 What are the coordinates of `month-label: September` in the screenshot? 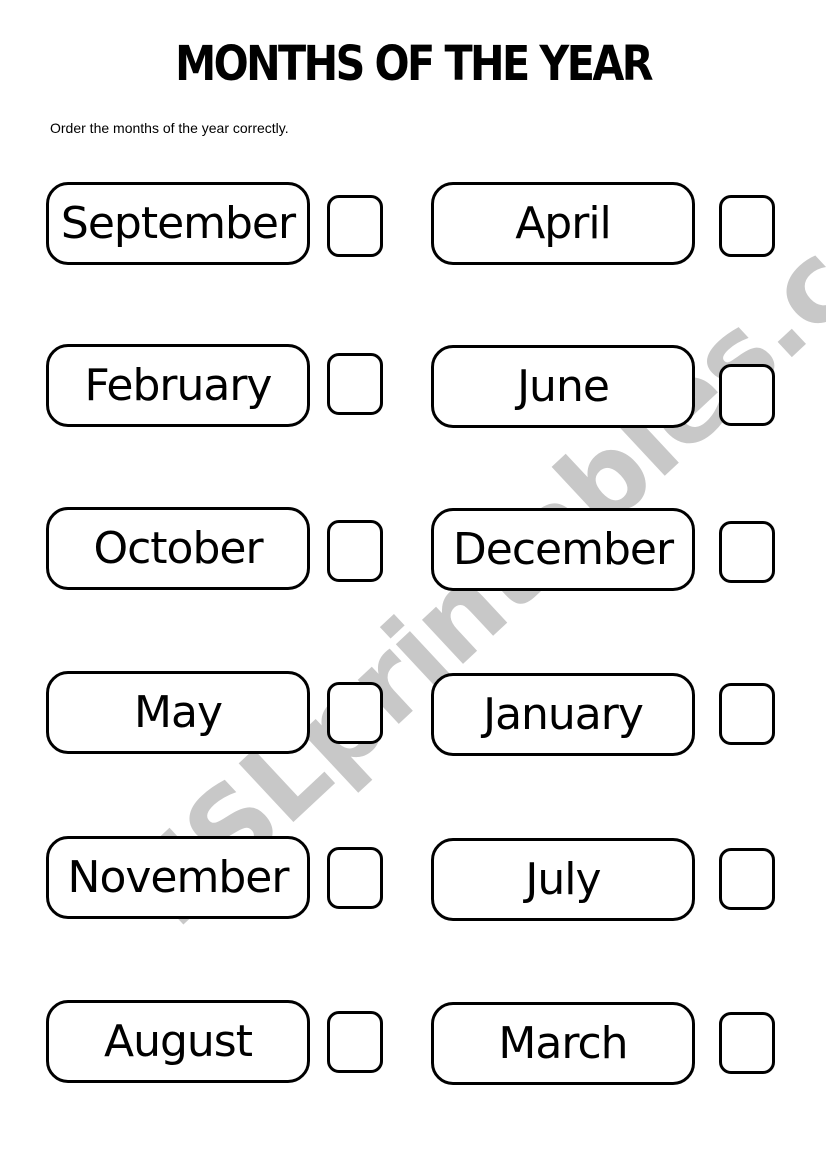 It's located at (178, 223).